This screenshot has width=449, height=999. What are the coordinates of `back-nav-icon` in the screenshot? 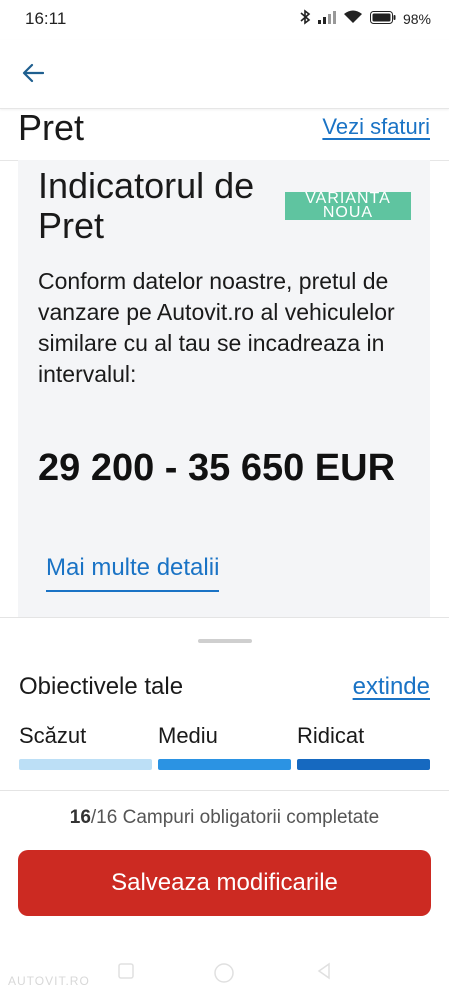 It's located at (324, 974).